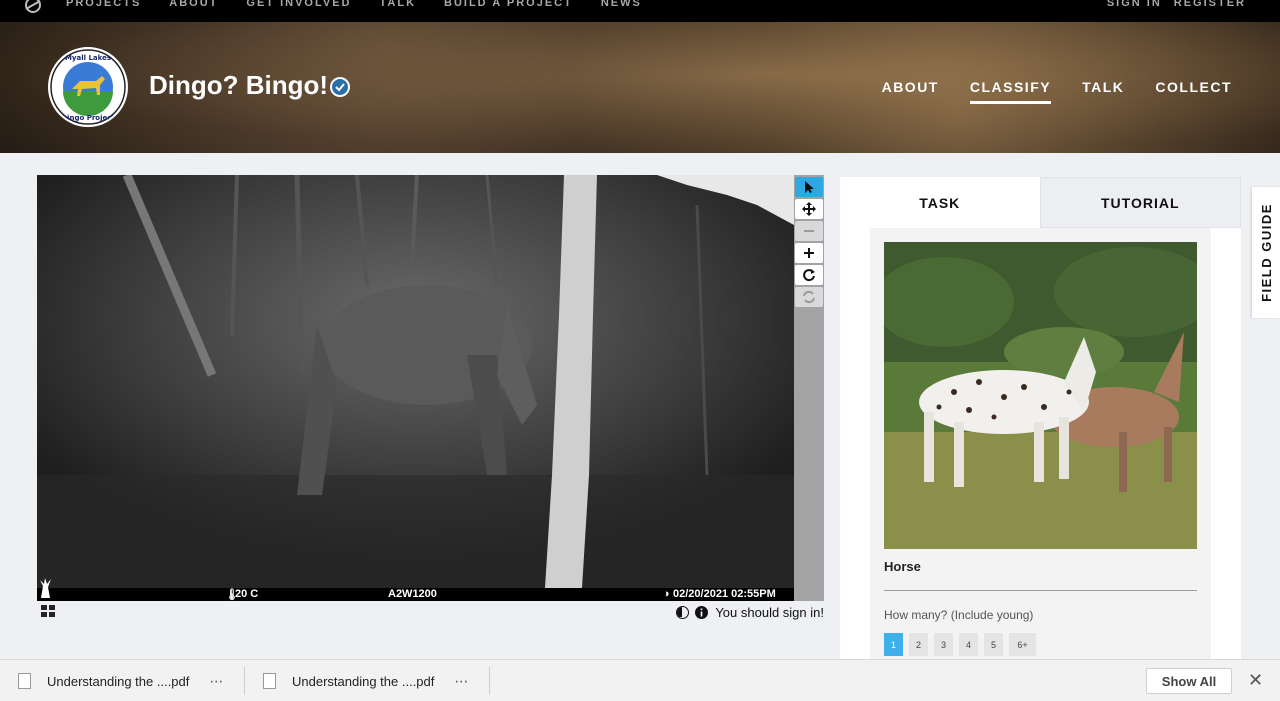 The height and width of the screenshot is (701, 1280). I want to click on pointer-tool-button, so click(809, 187).